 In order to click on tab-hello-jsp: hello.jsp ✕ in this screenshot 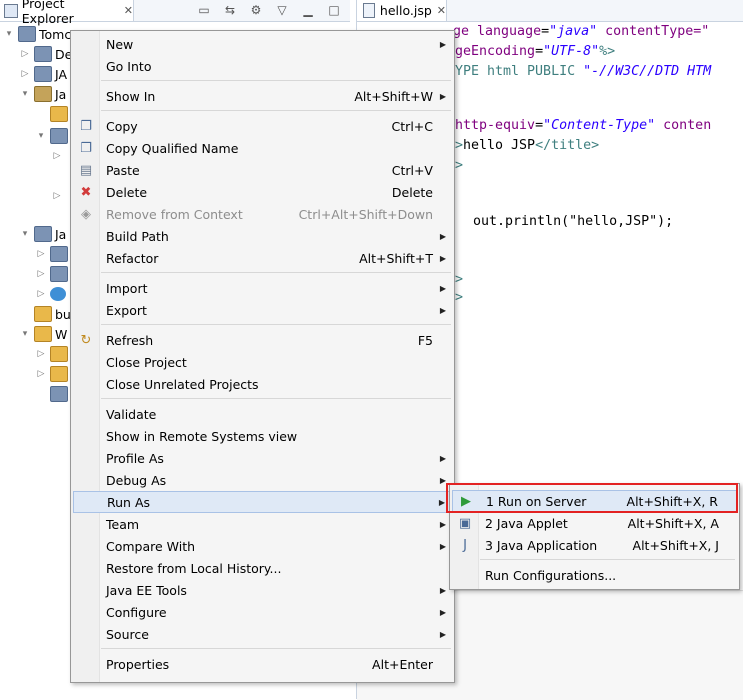, I will do `click(402, 10)`.